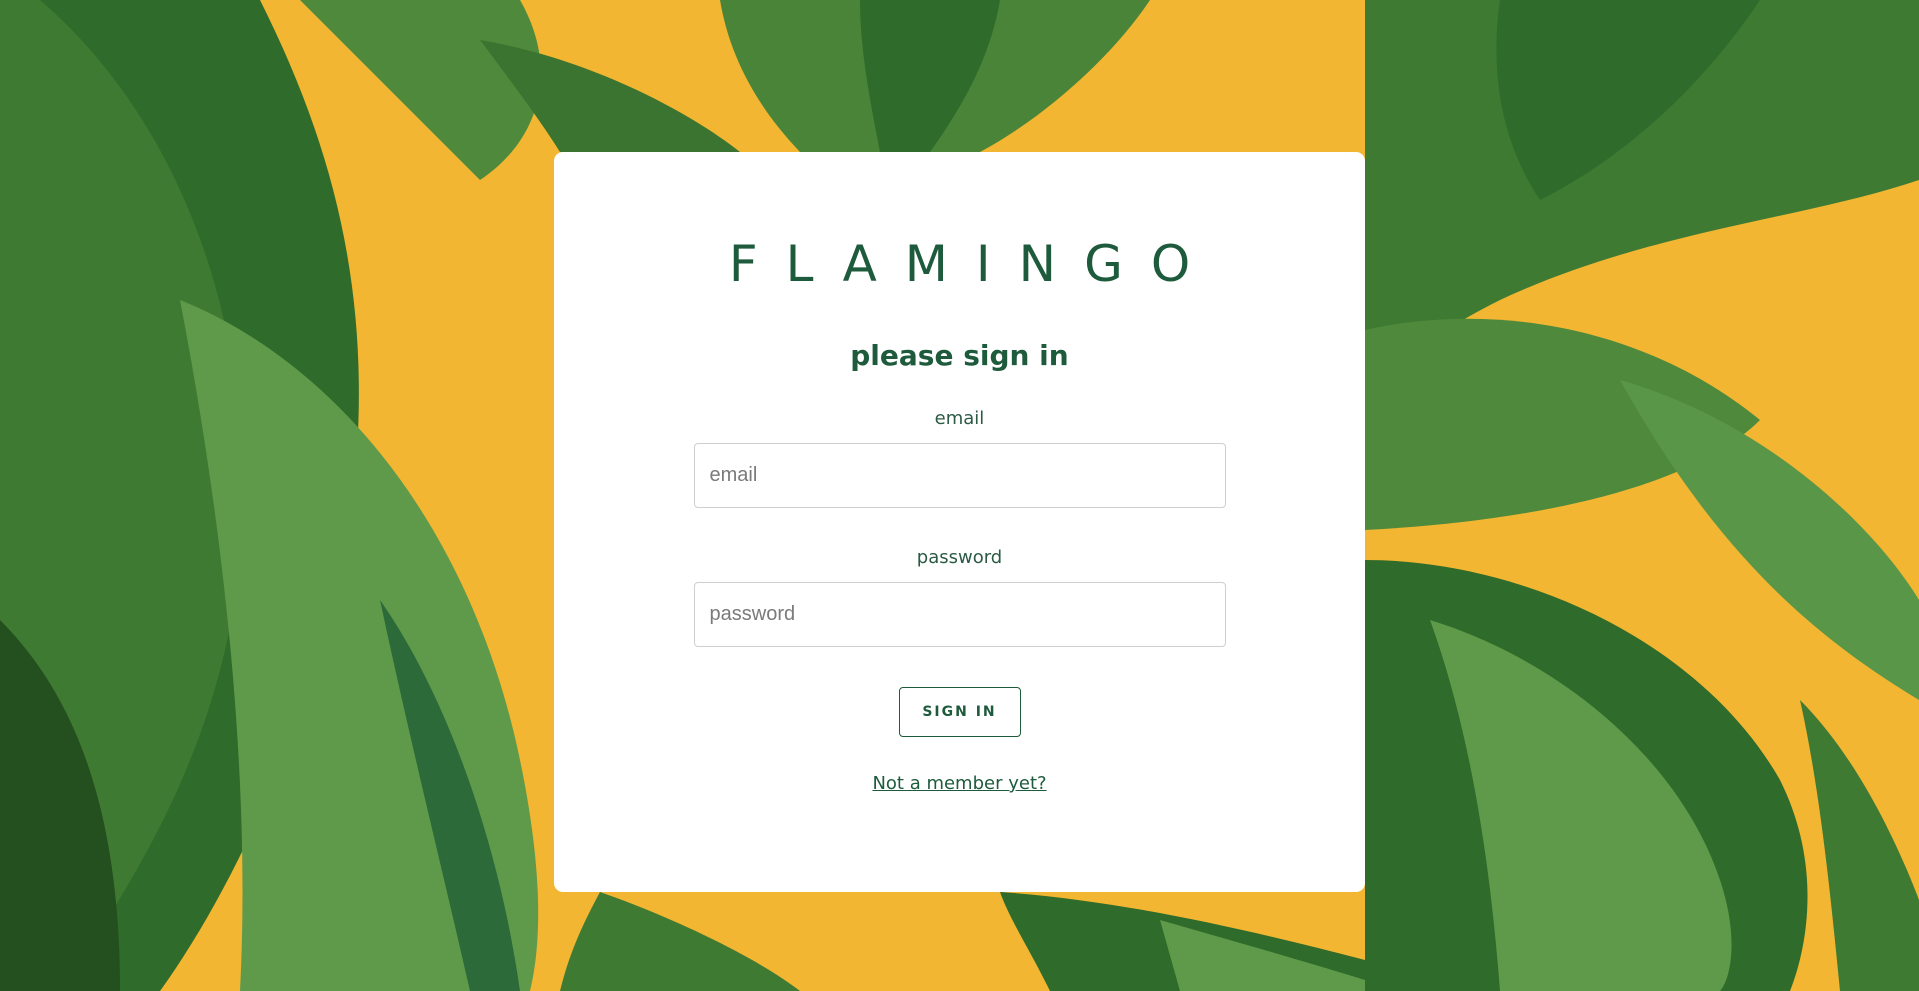 The height and width of the screenshot is (991, 1919). Describe the element at coordinates (959, 614) in the screenshot. I see `password-input` at that location.